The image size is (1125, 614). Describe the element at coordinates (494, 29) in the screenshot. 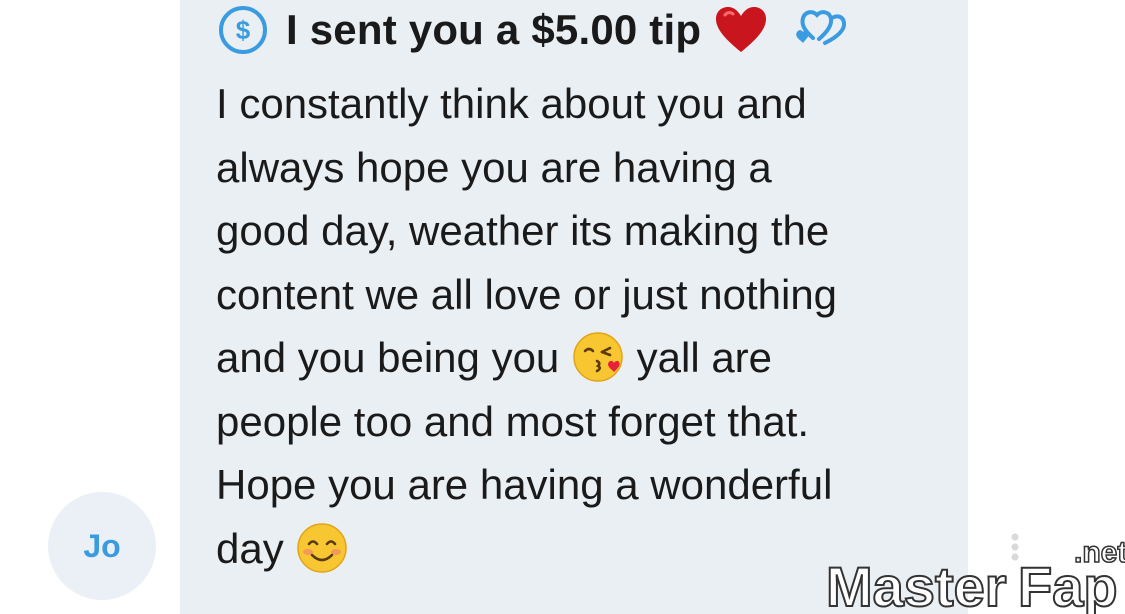

I see `tip-text: I sent you a $5.00 tip` at that location.